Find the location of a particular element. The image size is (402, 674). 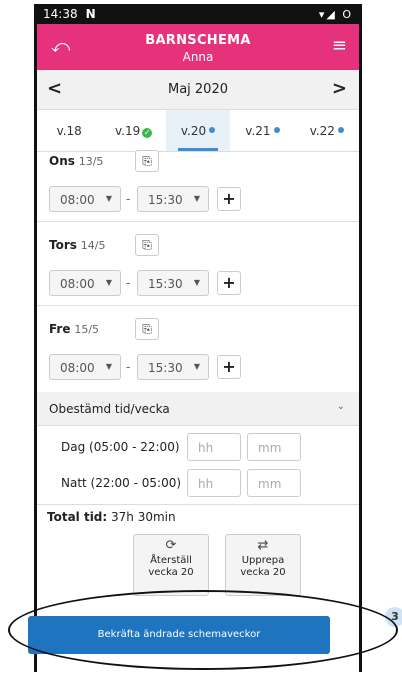

page-title: BARNSCHEMA is located at coordinates (198, 40).